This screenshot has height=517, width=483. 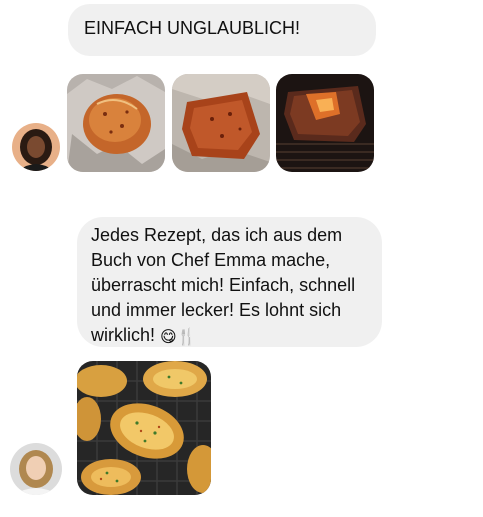 I want to click on message-2-line-5-text: wirklich!, so click(x=123, y=335).